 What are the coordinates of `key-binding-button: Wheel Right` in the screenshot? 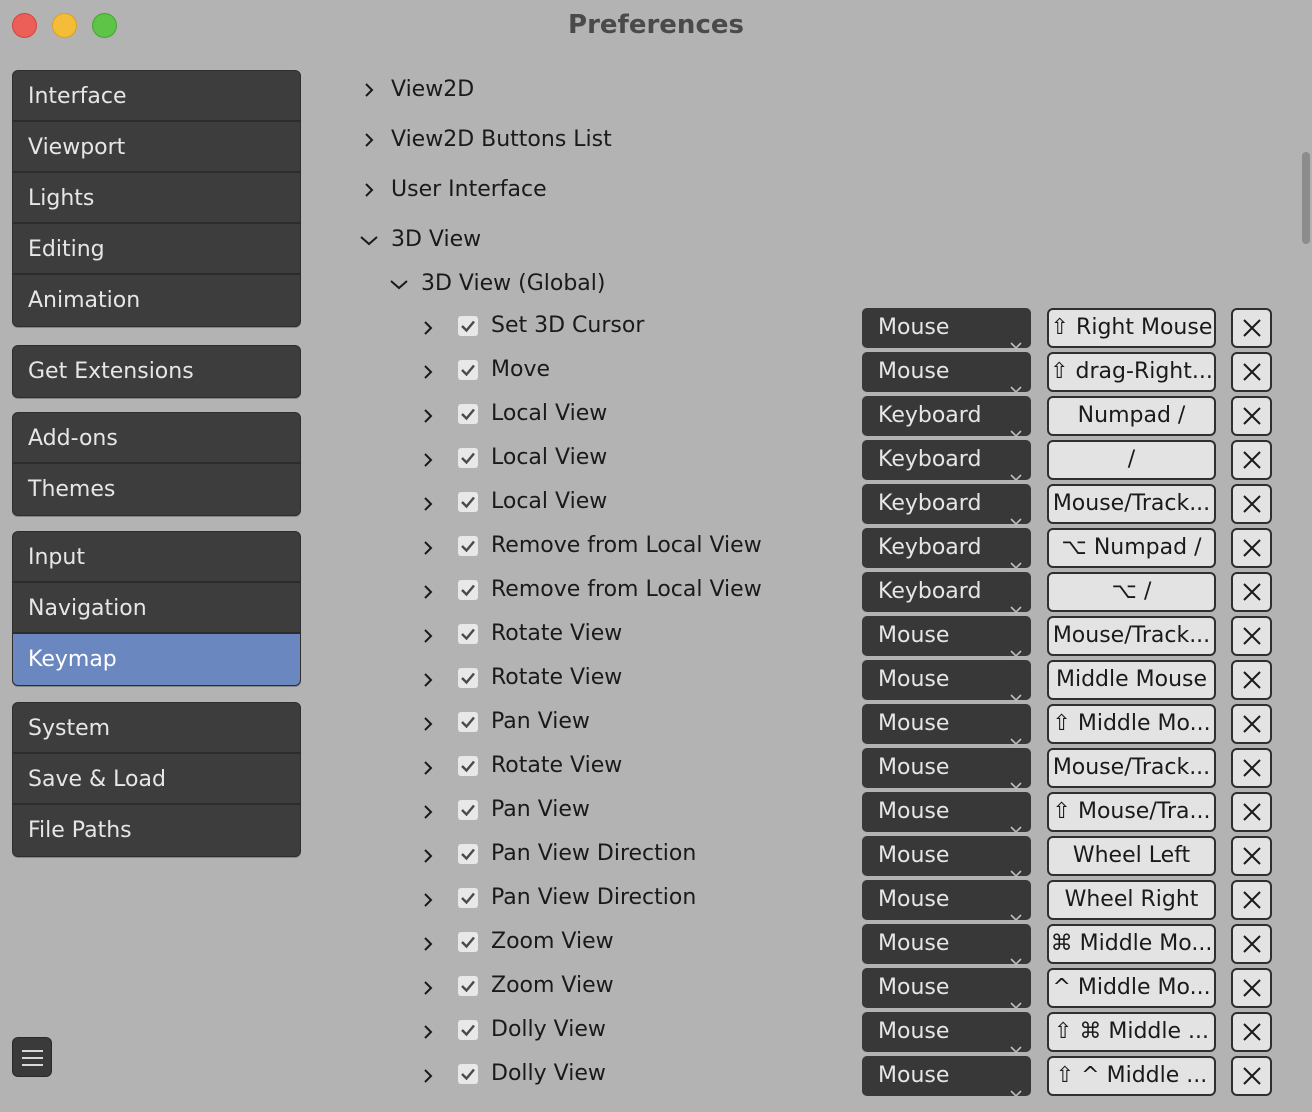 It's located at (1131, 900).